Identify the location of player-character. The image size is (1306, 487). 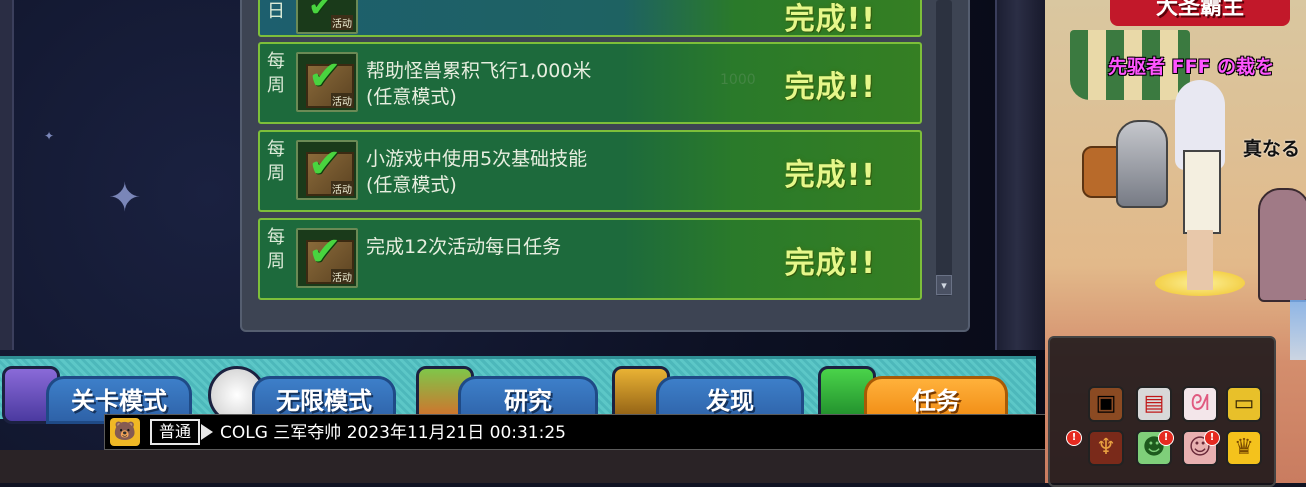
(1200, 188).